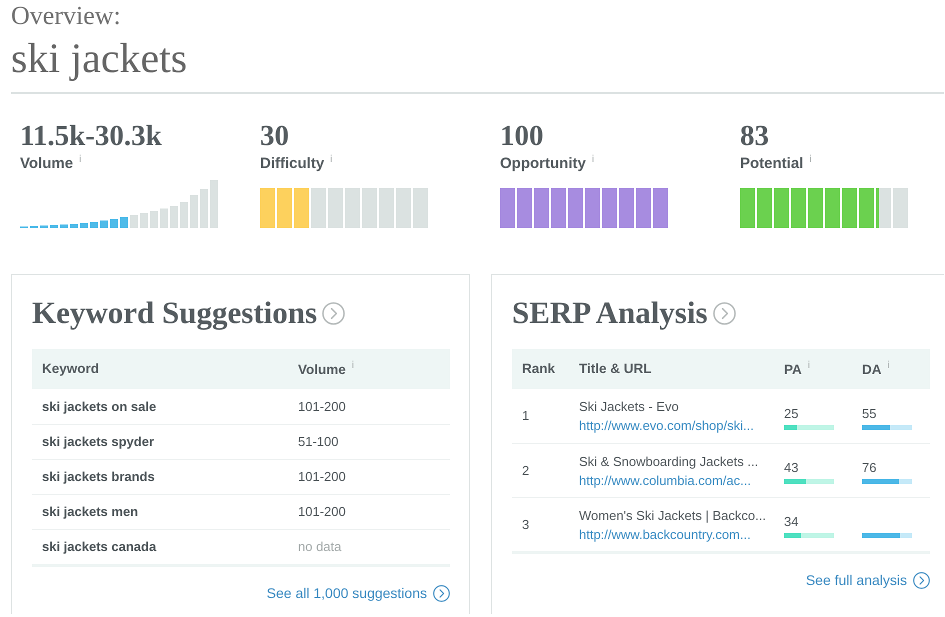  Describe the element at coordinates (868, 580) in the screenshot. I see `see-full-analysis-link: See full analysis` at that location.